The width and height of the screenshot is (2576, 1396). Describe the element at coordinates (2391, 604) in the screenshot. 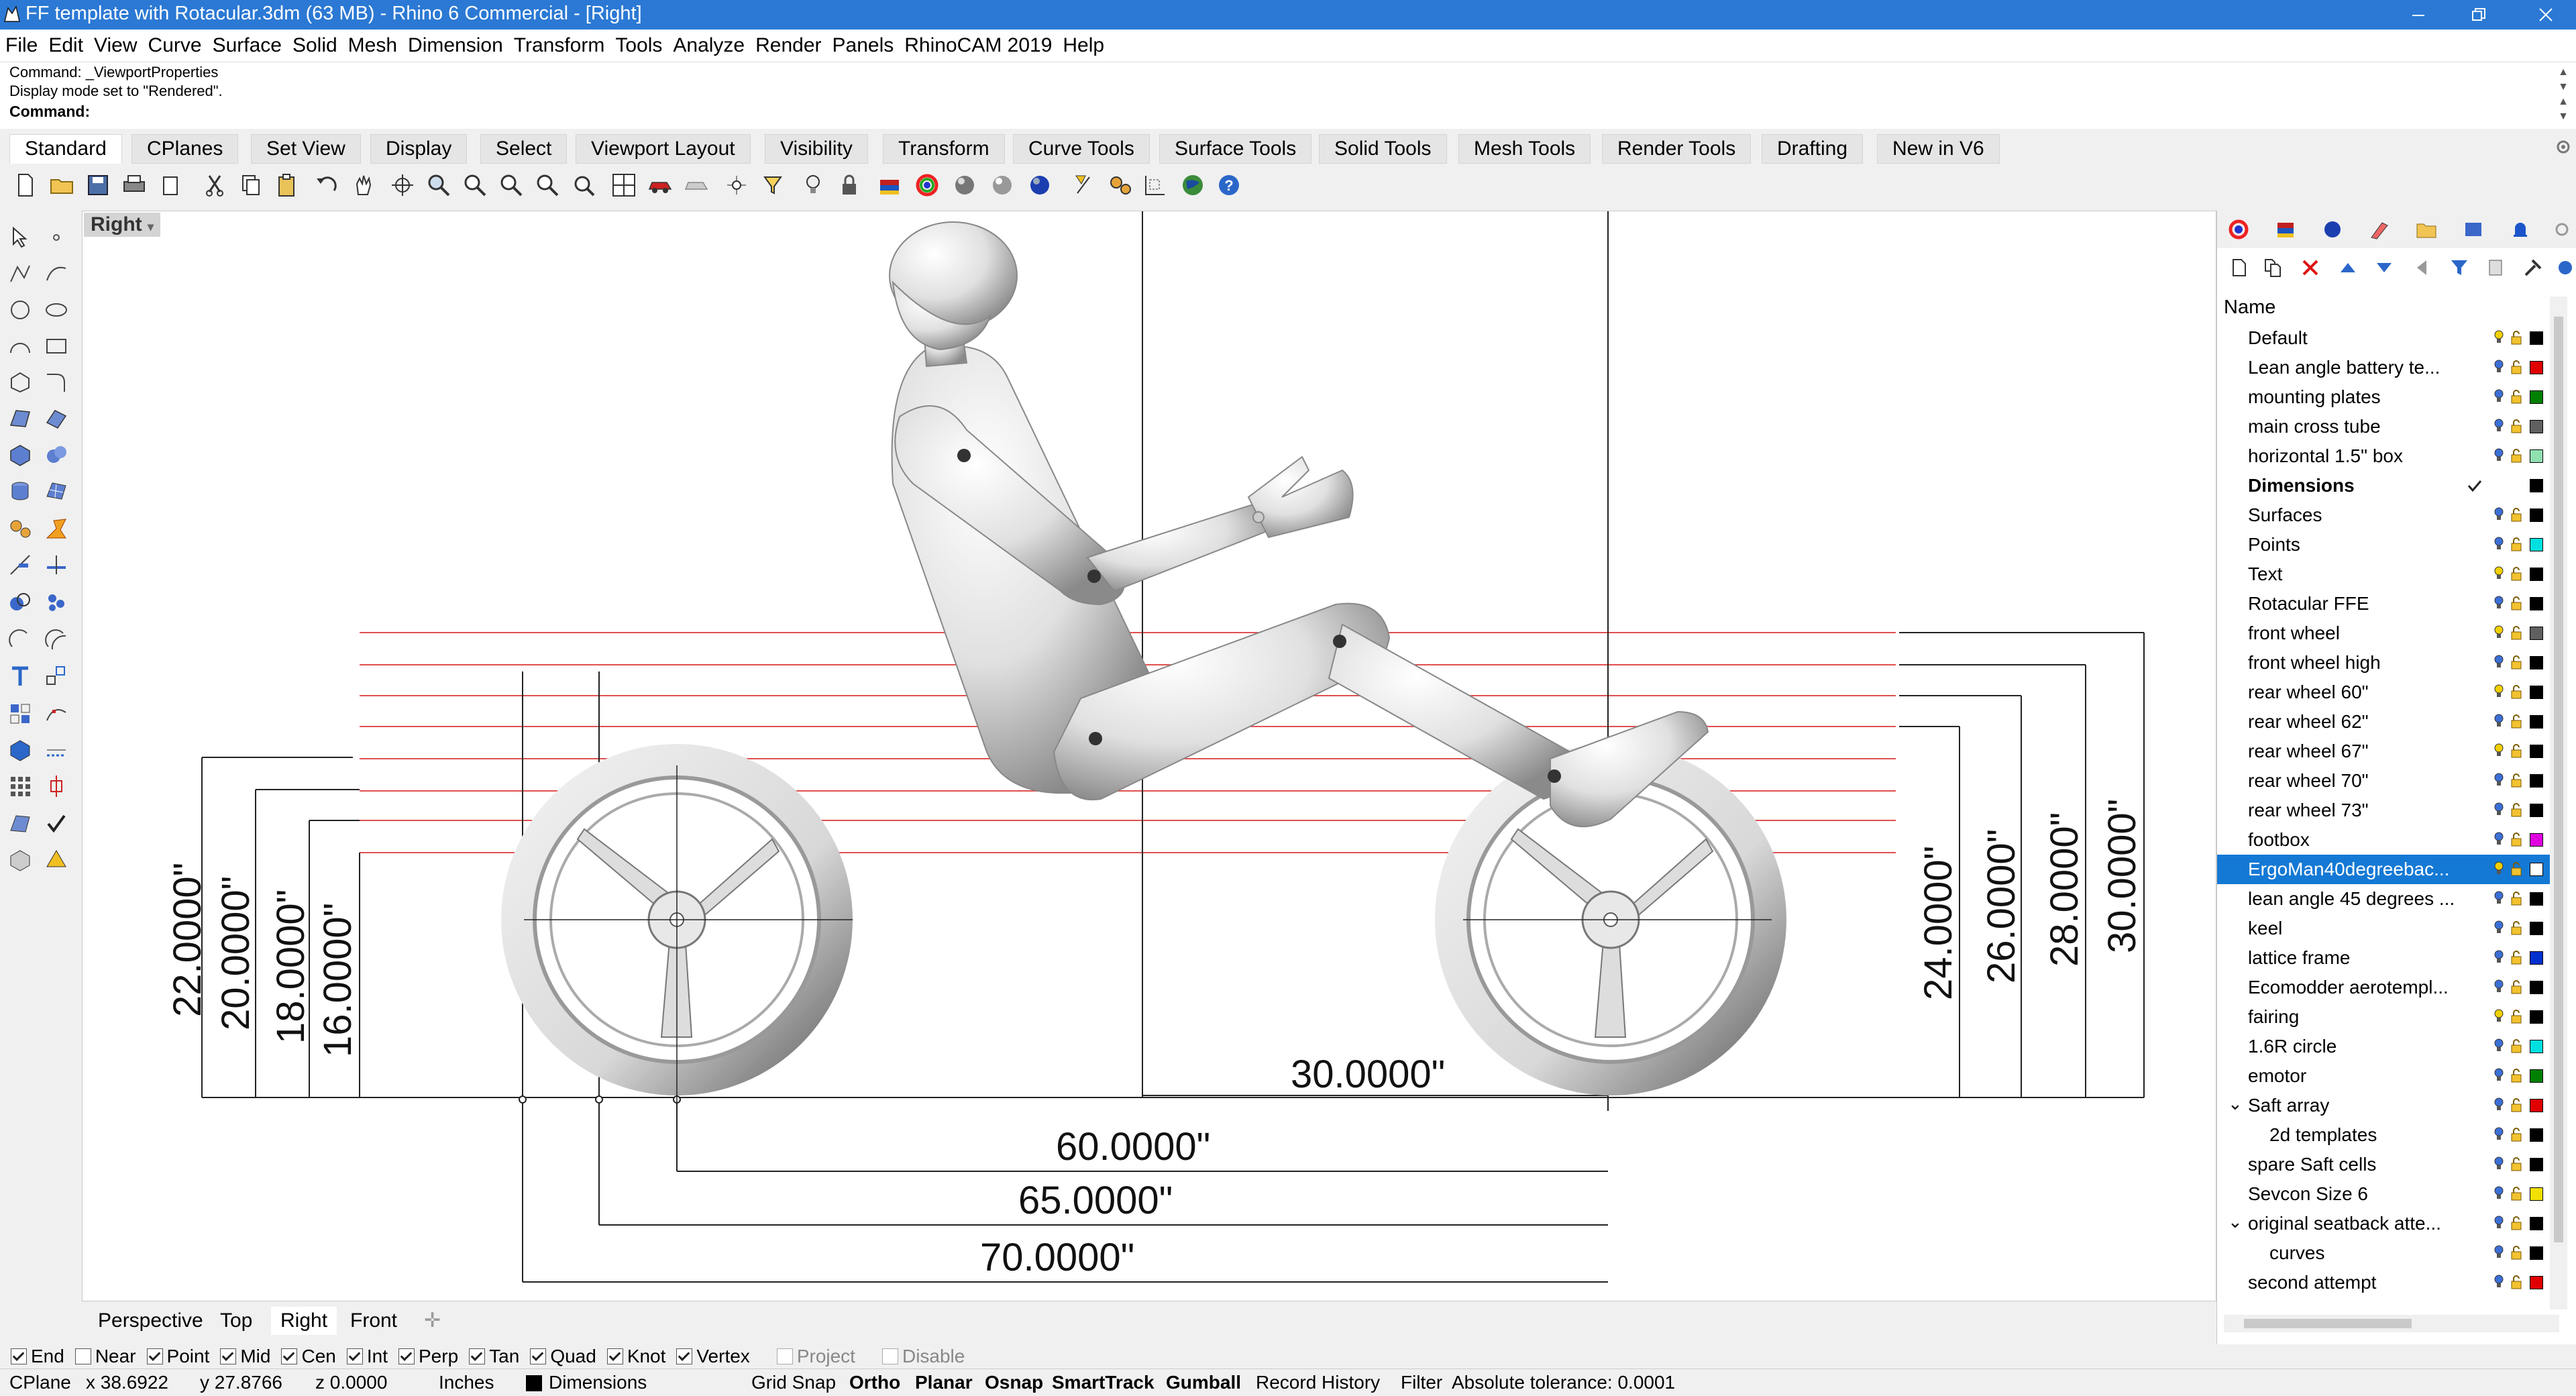

I see `layer-row: Rotacular FFE` at that location.